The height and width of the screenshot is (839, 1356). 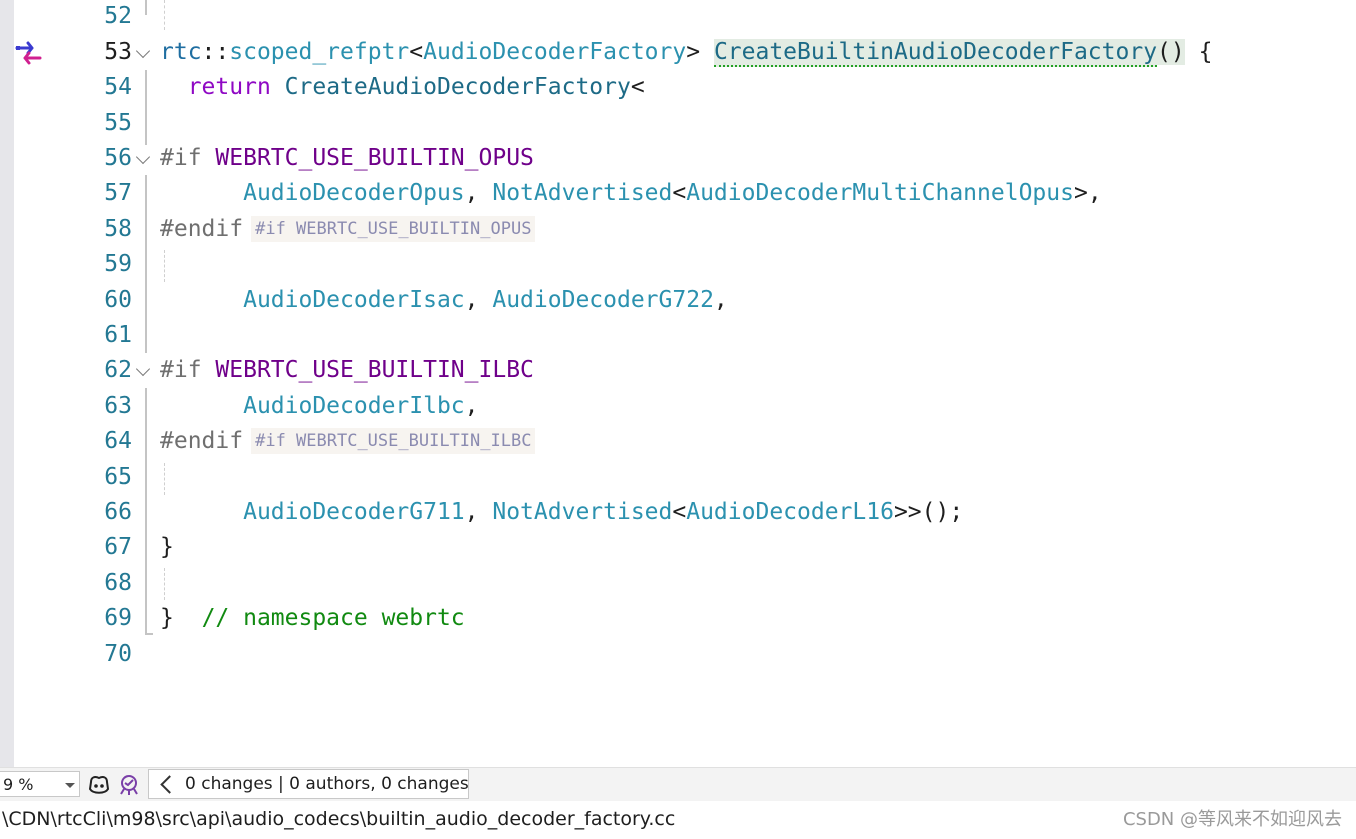 I want to click on line-number: 58, so click(x=118, y=229).